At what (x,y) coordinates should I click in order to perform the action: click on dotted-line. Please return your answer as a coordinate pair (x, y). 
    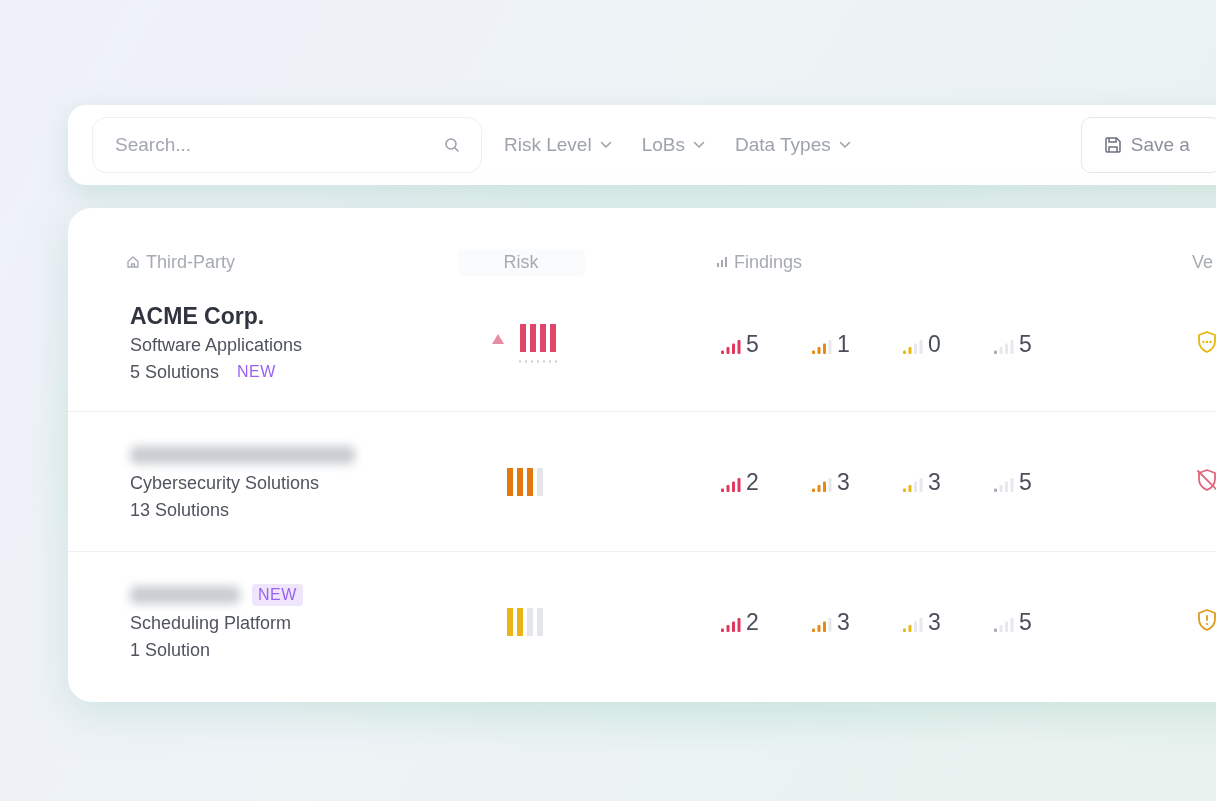
    Looking at the image, I should click on (538, 361).